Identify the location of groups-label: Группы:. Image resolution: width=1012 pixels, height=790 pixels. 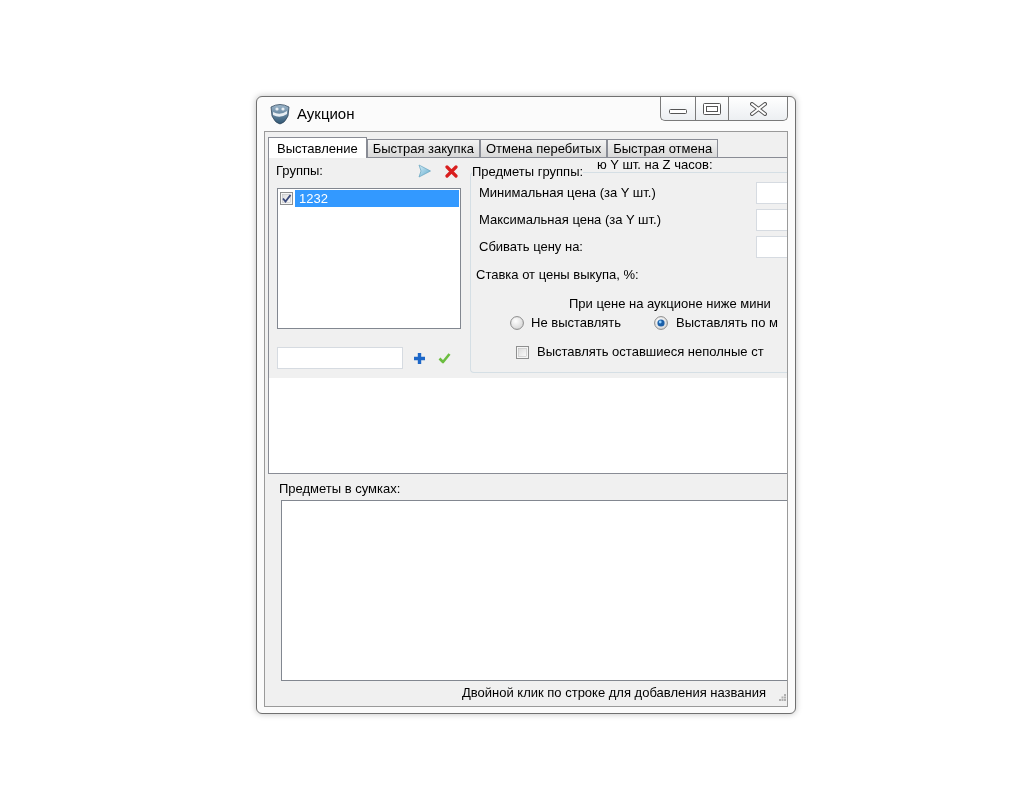
(299, 171).